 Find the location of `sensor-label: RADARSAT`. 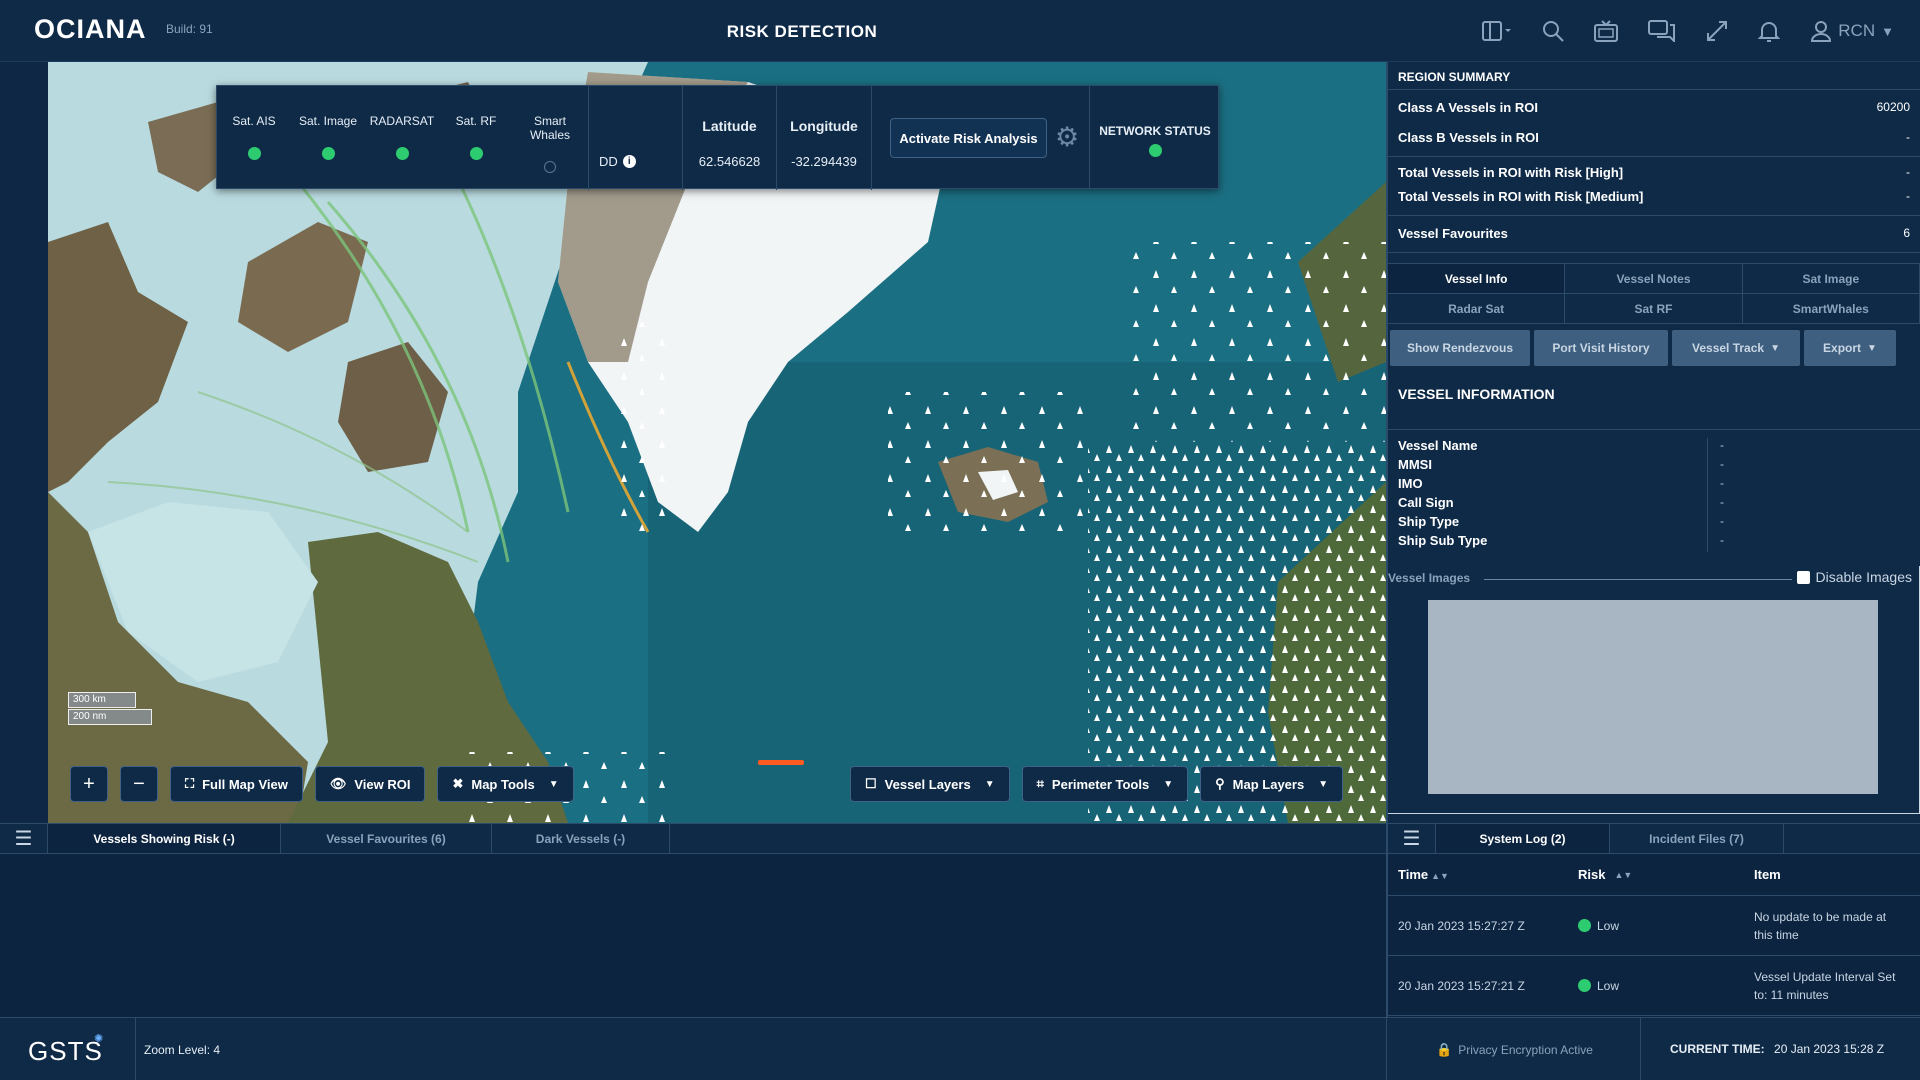

sensor-label: RADARSAT is located at coordinates (402, 121).